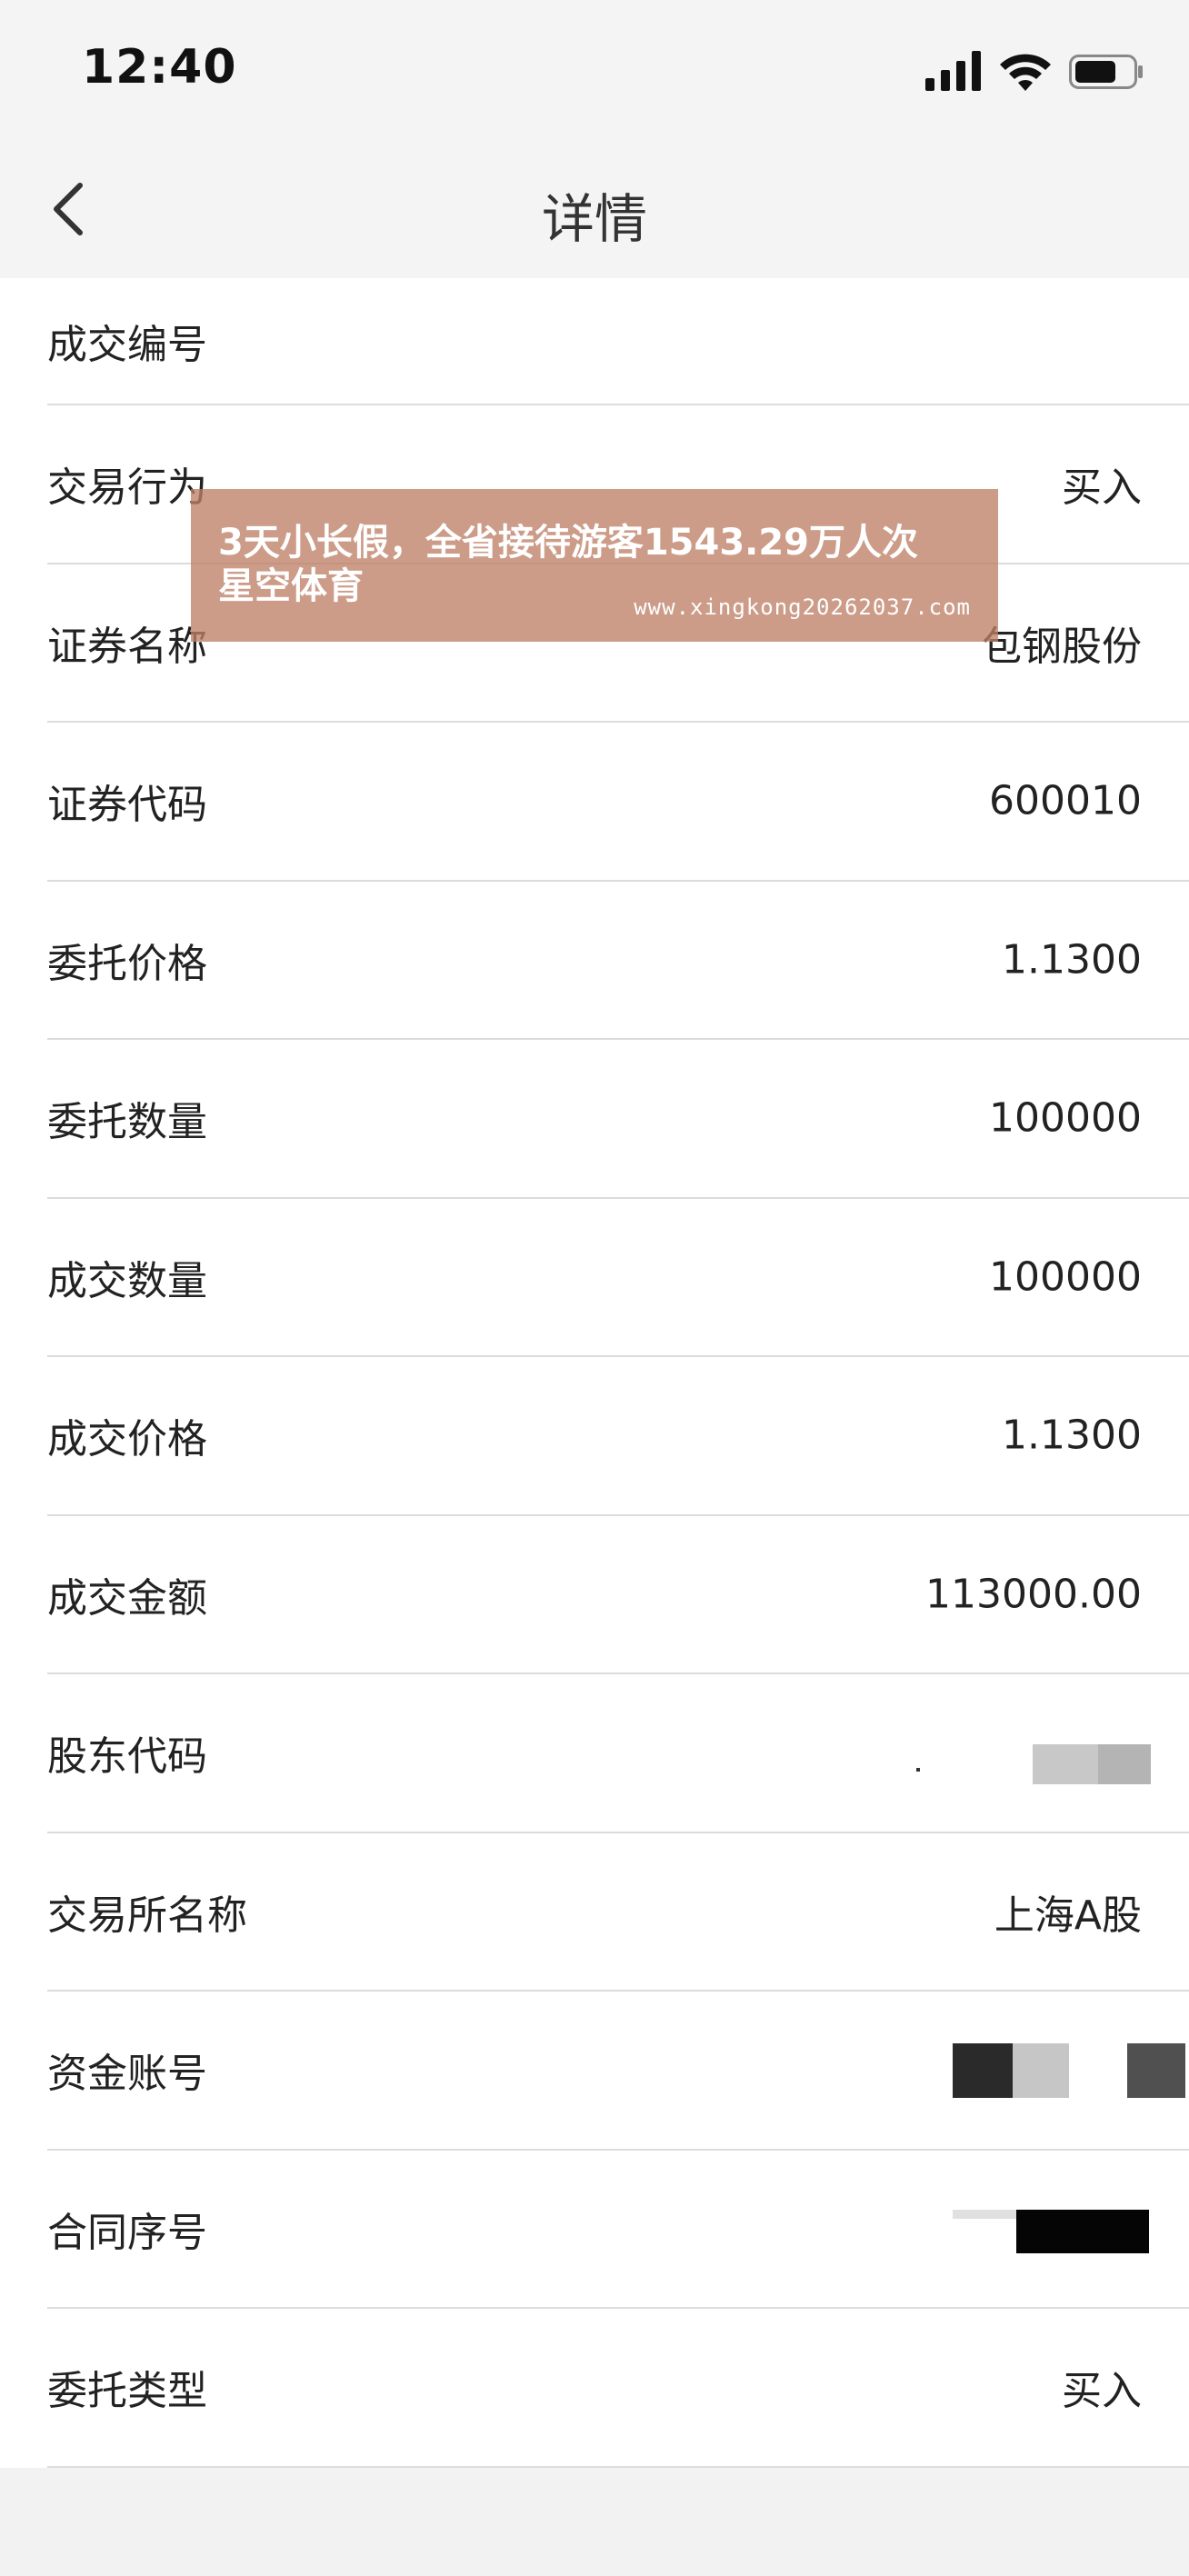 The height and width of the screenshot is (2576, 1189). I want to click on row-label: 资金账号, so click(127, 2074).